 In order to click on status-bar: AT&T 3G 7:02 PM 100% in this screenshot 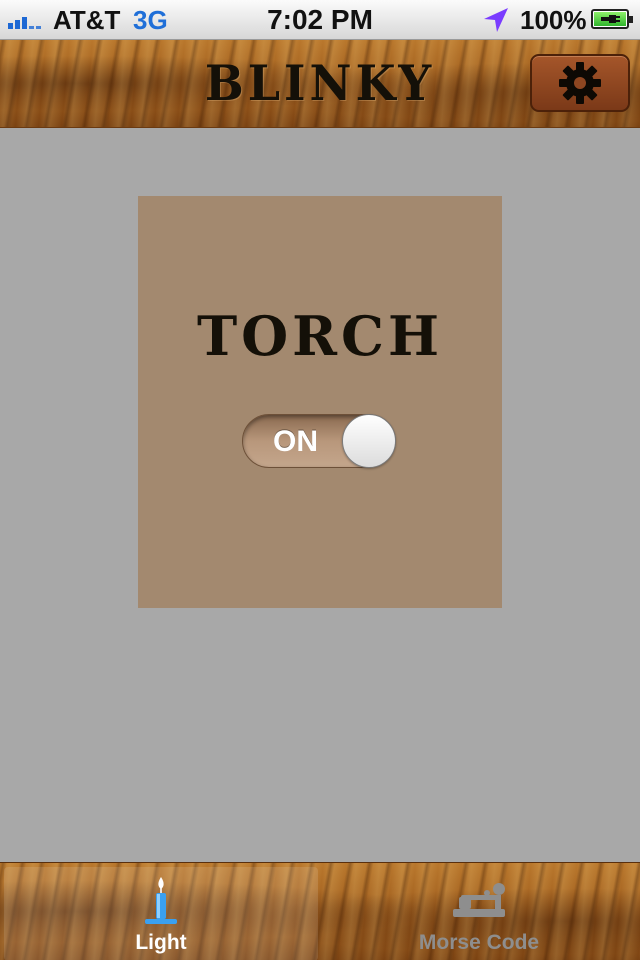, I will do `click(320, 20)`.